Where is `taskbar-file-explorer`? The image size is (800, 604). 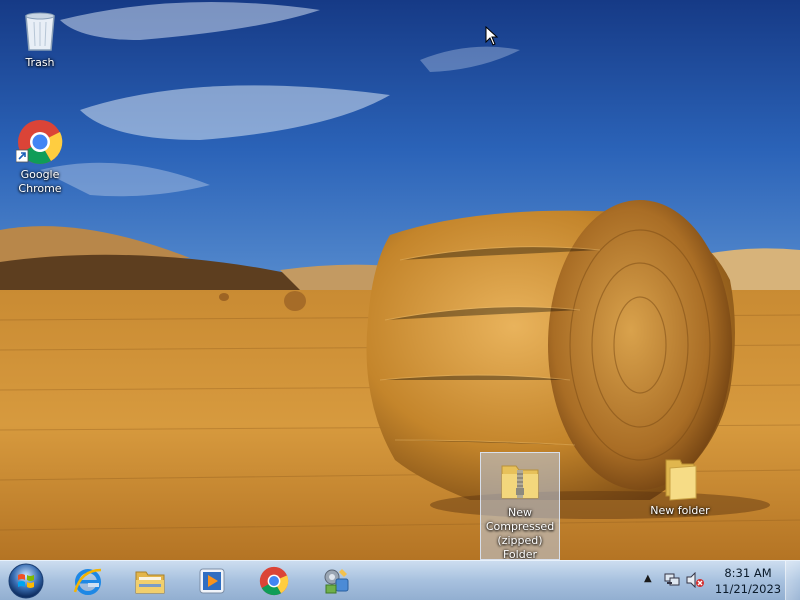 taskbar-file-explorer is located at coordinates (150, 581).